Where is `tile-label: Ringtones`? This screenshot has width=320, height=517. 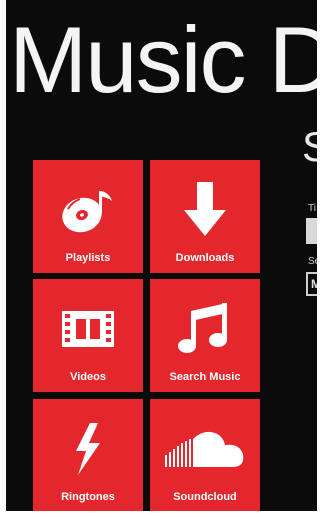
tile-label: Ringtones is located at coordinates (88, 497).